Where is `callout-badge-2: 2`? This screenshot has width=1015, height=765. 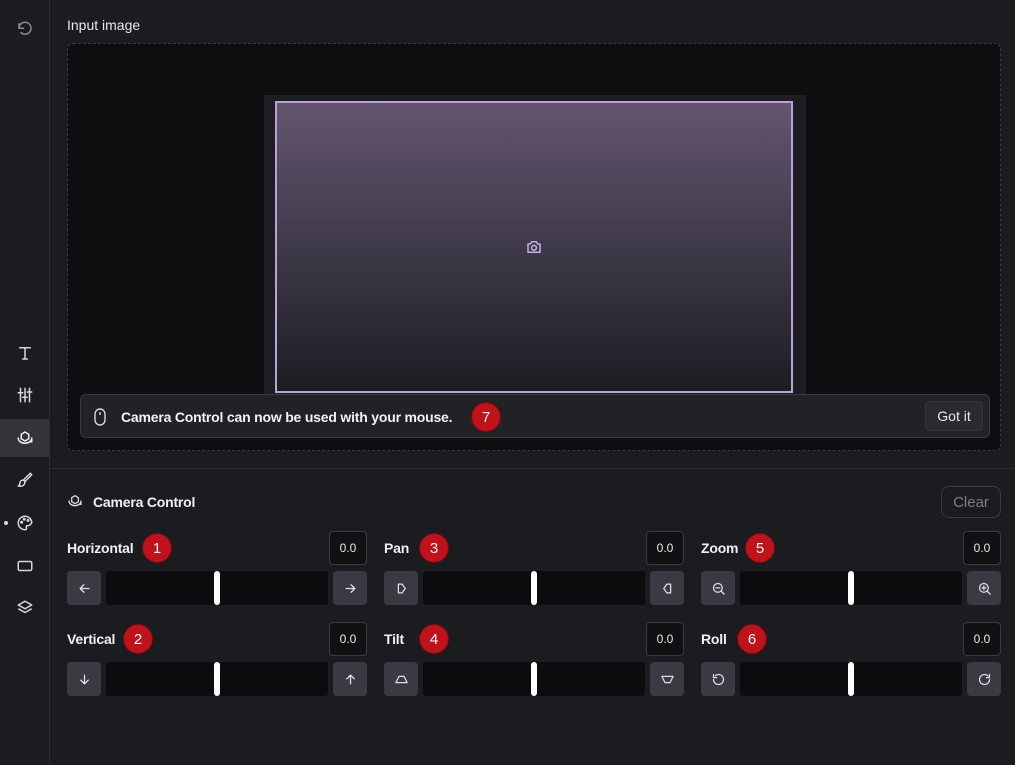
callout-badge-2: 2 is located at coordinates (138, 639).